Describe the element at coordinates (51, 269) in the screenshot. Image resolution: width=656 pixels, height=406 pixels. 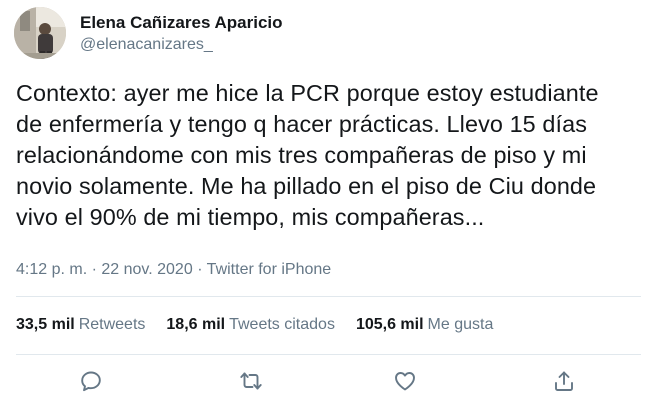
I see `tweet-time: 4:12 p. m.` at that location.